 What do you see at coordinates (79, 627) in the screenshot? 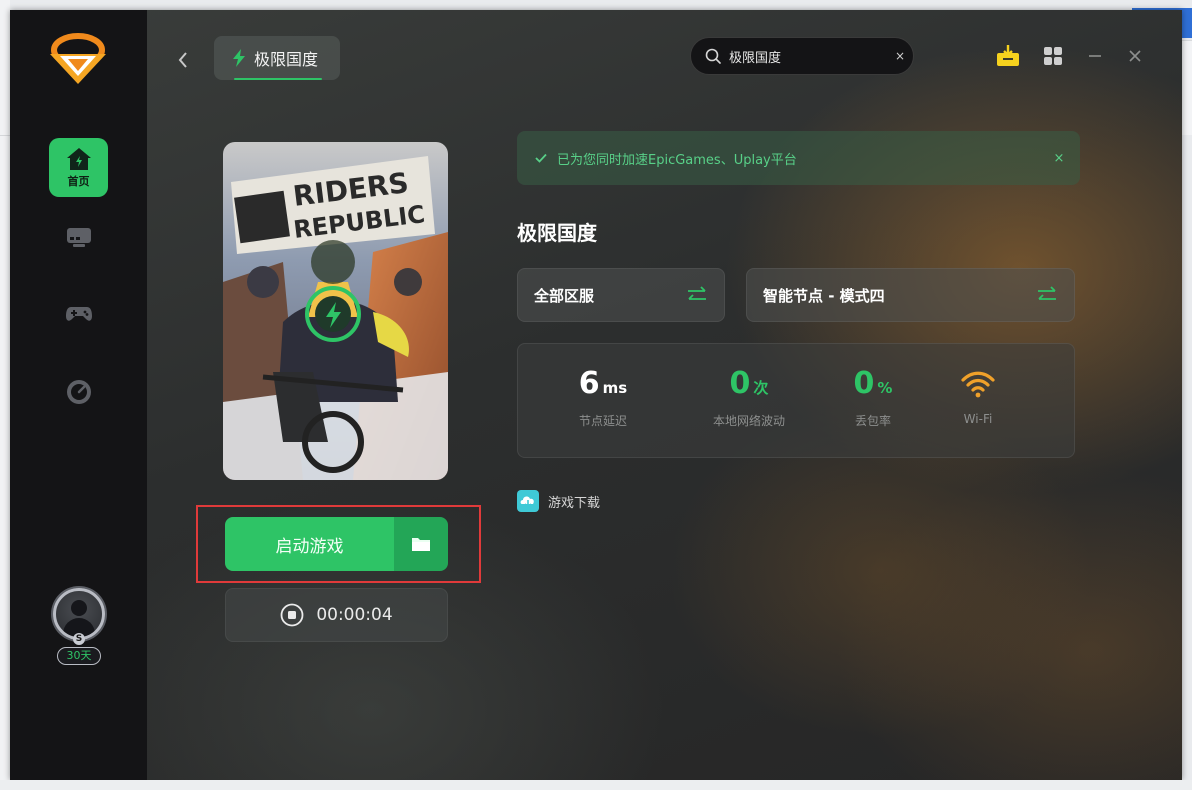
I see `user-profile: S 30天` at bounding box center [79, 627].